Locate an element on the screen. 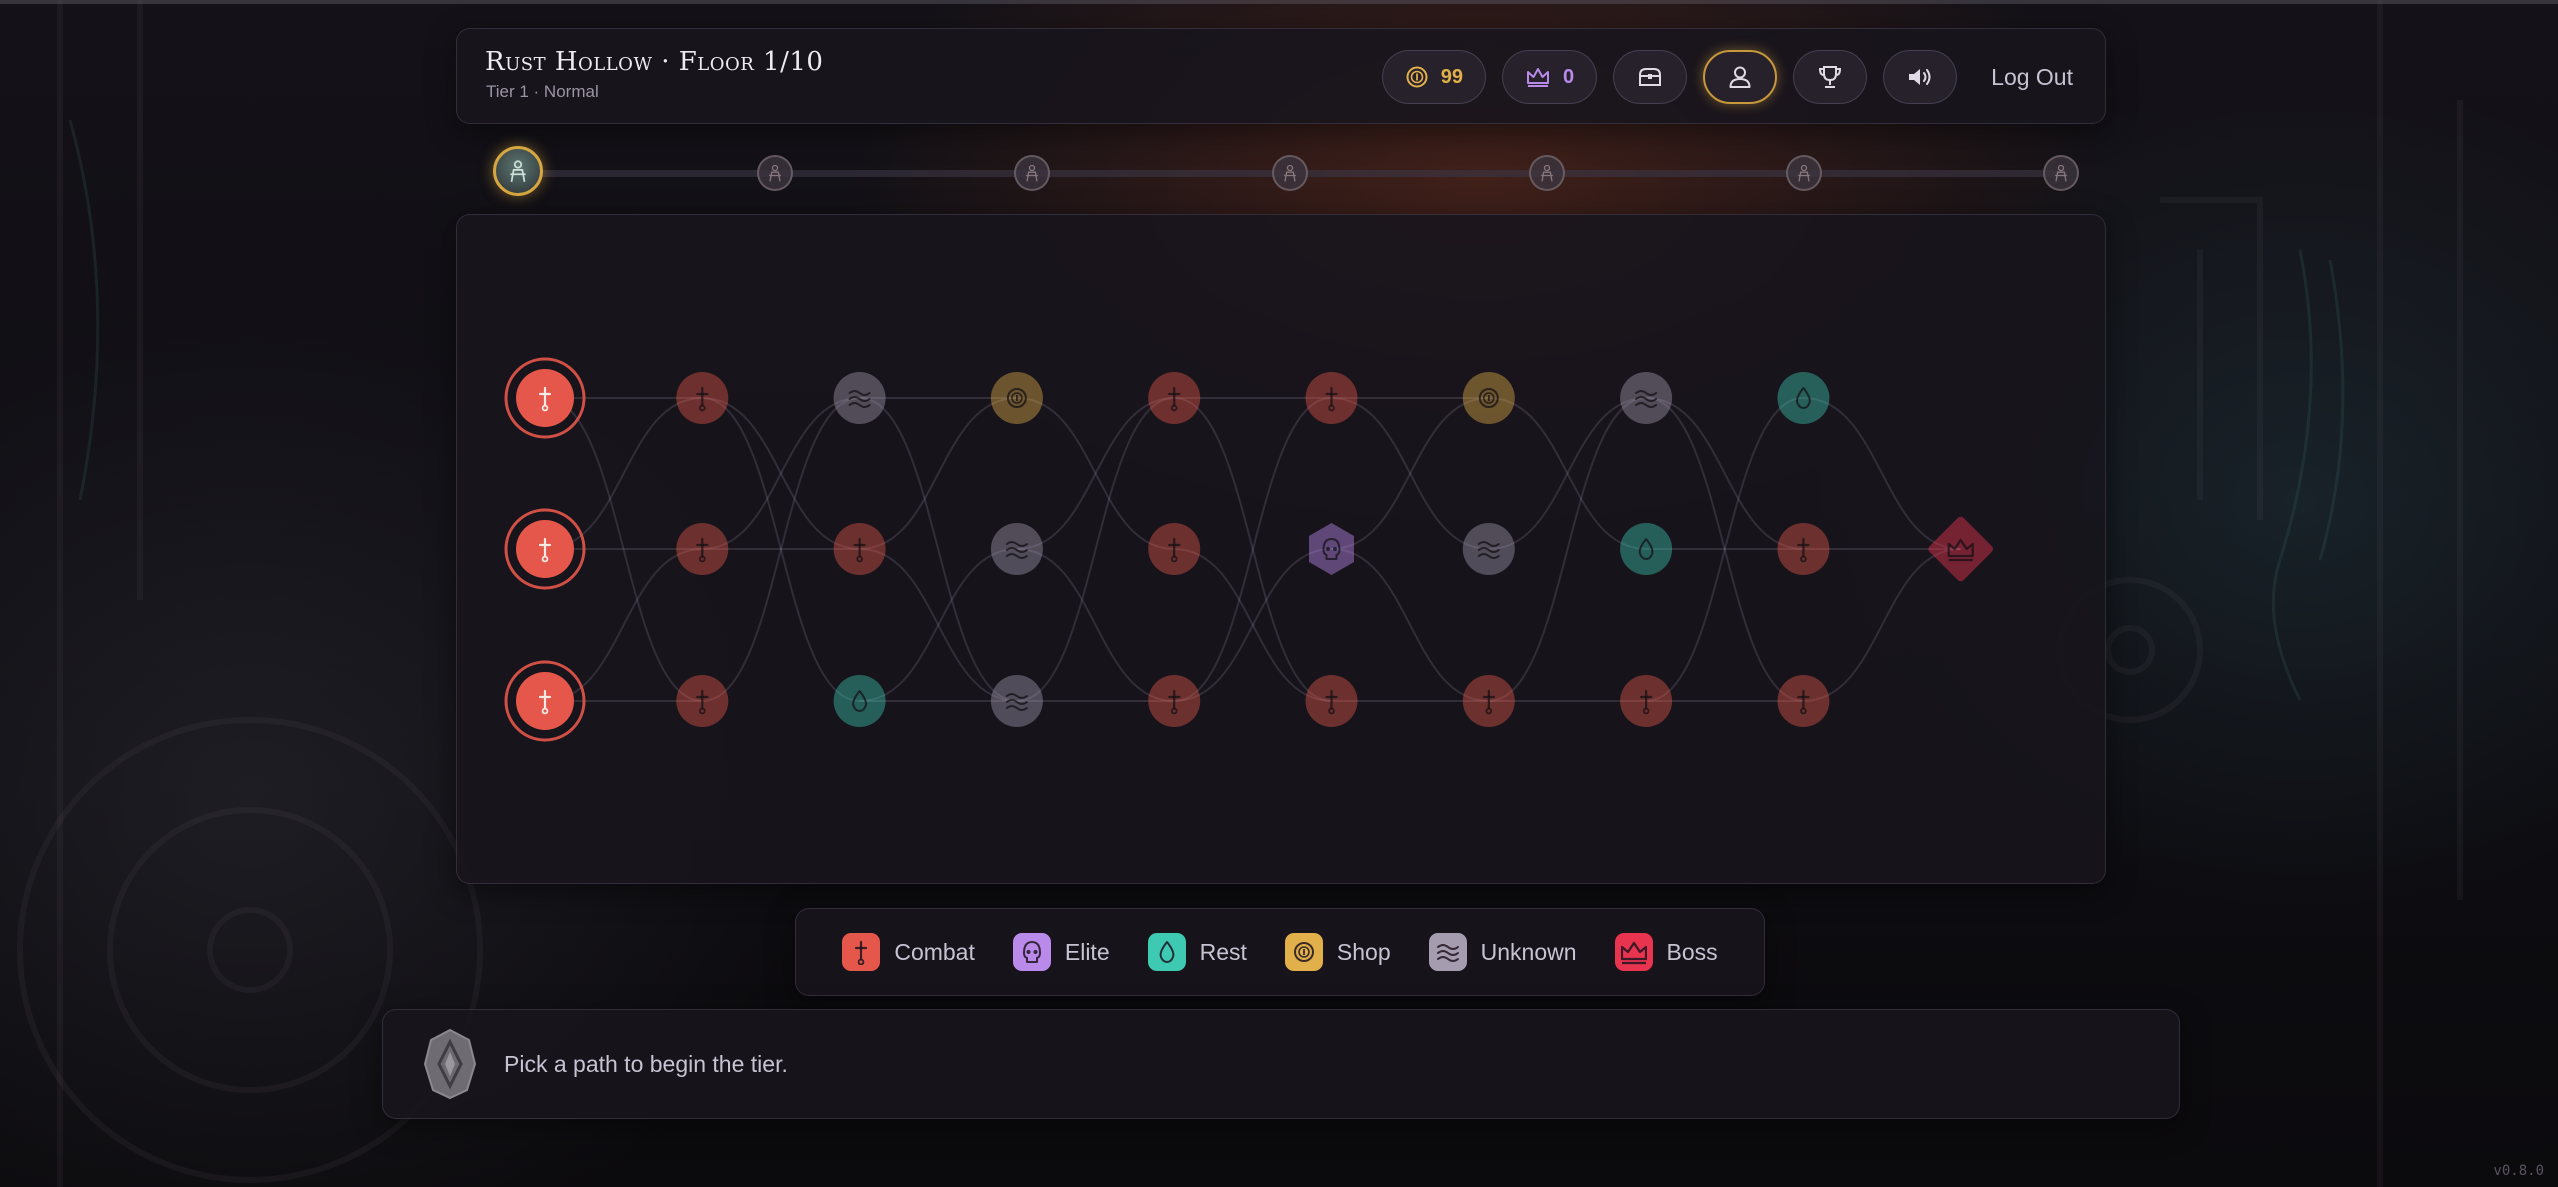 Image resolution: width=2558 pixels, height=1187 pixels. node-legend: Combat Elite Rest Shop Unknown Boss is located at coordinates (1280, 952).